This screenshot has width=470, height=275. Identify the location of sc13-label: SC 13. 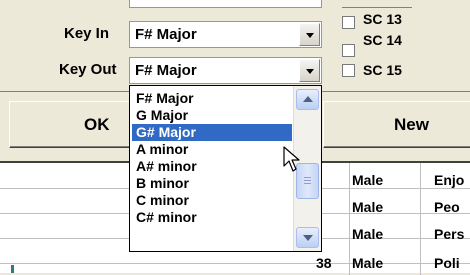
(382, 19).